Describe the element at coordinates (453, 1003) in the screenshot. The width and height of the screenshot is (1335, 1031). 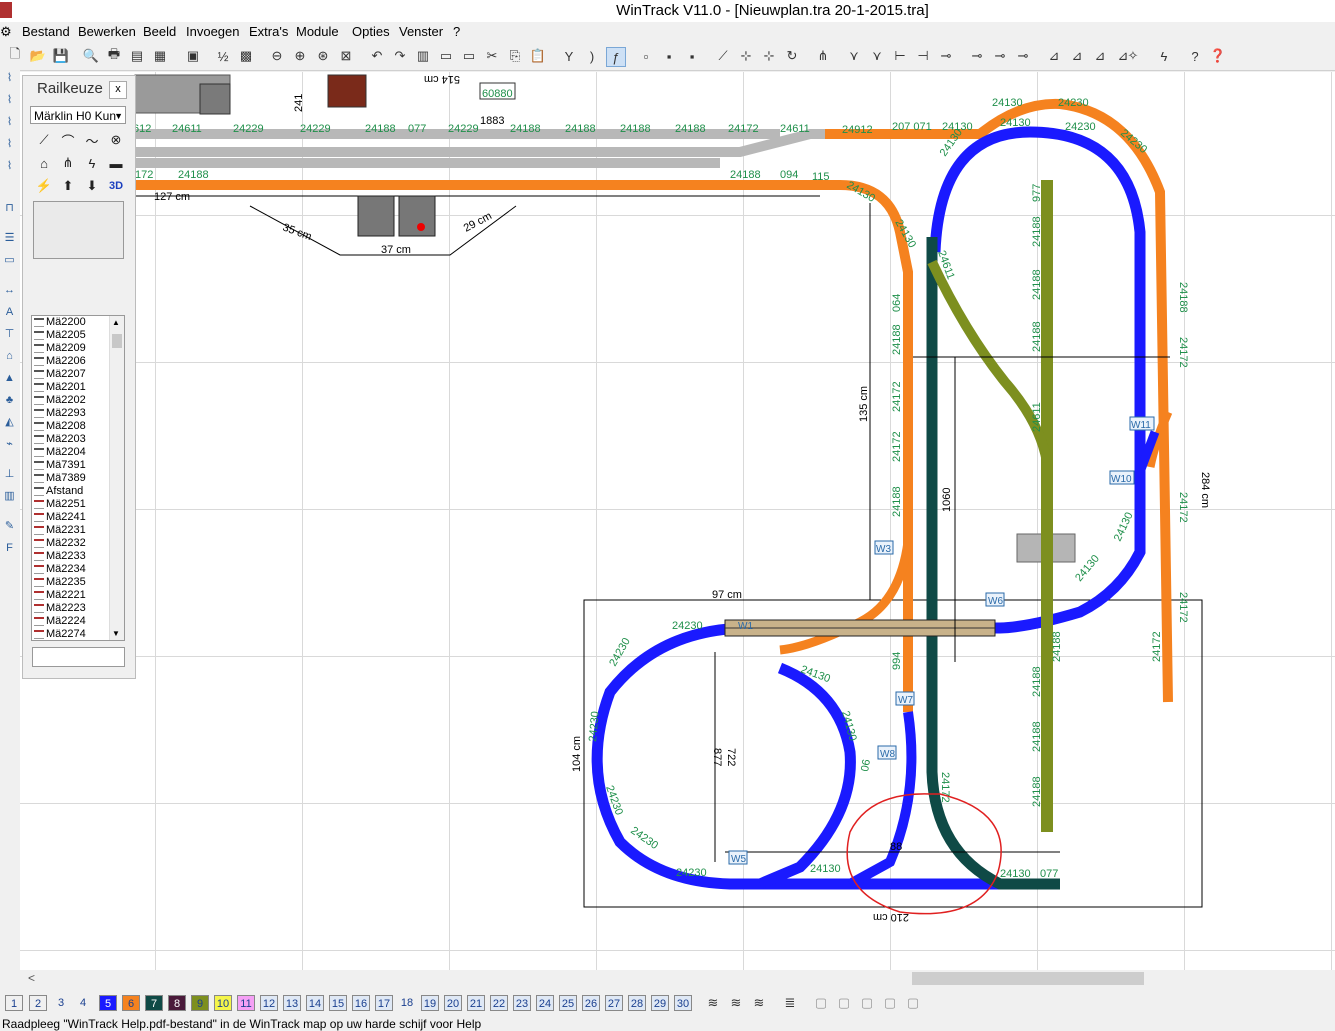
I see `layer-20-button: 20` at that location.